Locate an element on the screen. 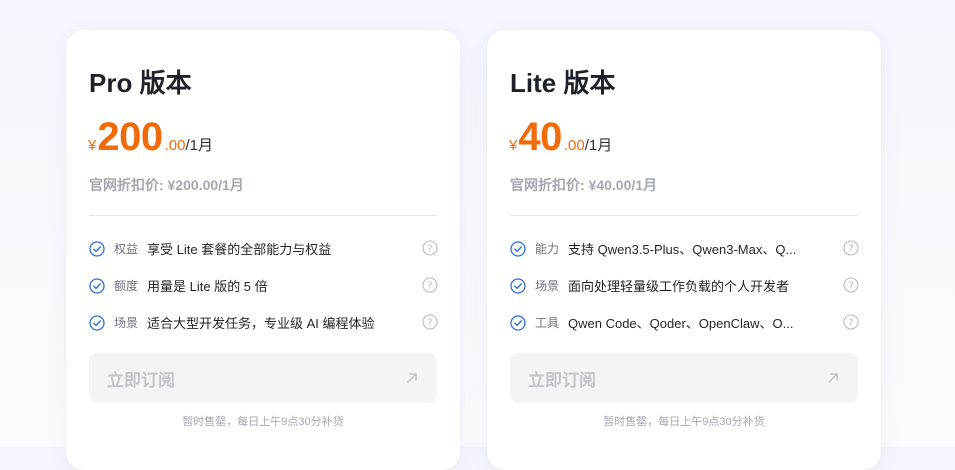 This screenshot has height=470, width=955. feature-item: 能力 支持 Qwen3.5-Plus、Qwen3-Max、Q... ? is located at coordinates (684, 248).